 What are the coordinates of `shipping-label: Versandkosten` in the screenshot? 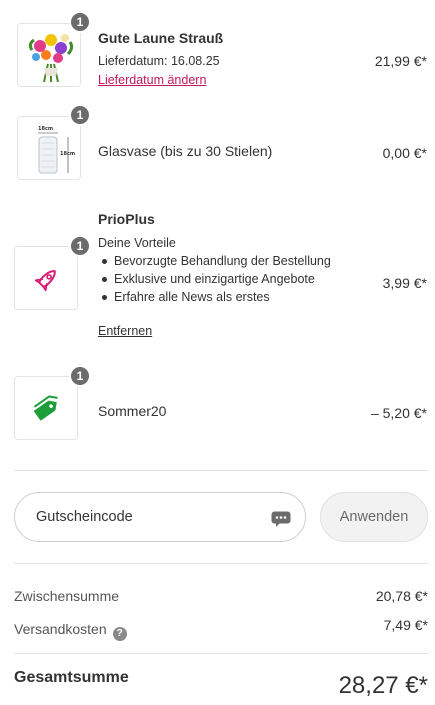 It's located at (60, 629).